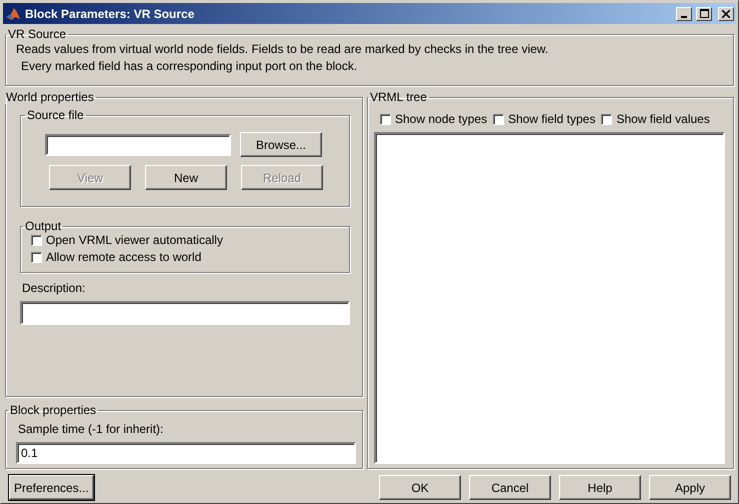 Image resolution: width=739 pixels, height=504 pixels. Describe the element at coordinates (43, 226) in the screenshot. I see `group-title: Output` at that location.